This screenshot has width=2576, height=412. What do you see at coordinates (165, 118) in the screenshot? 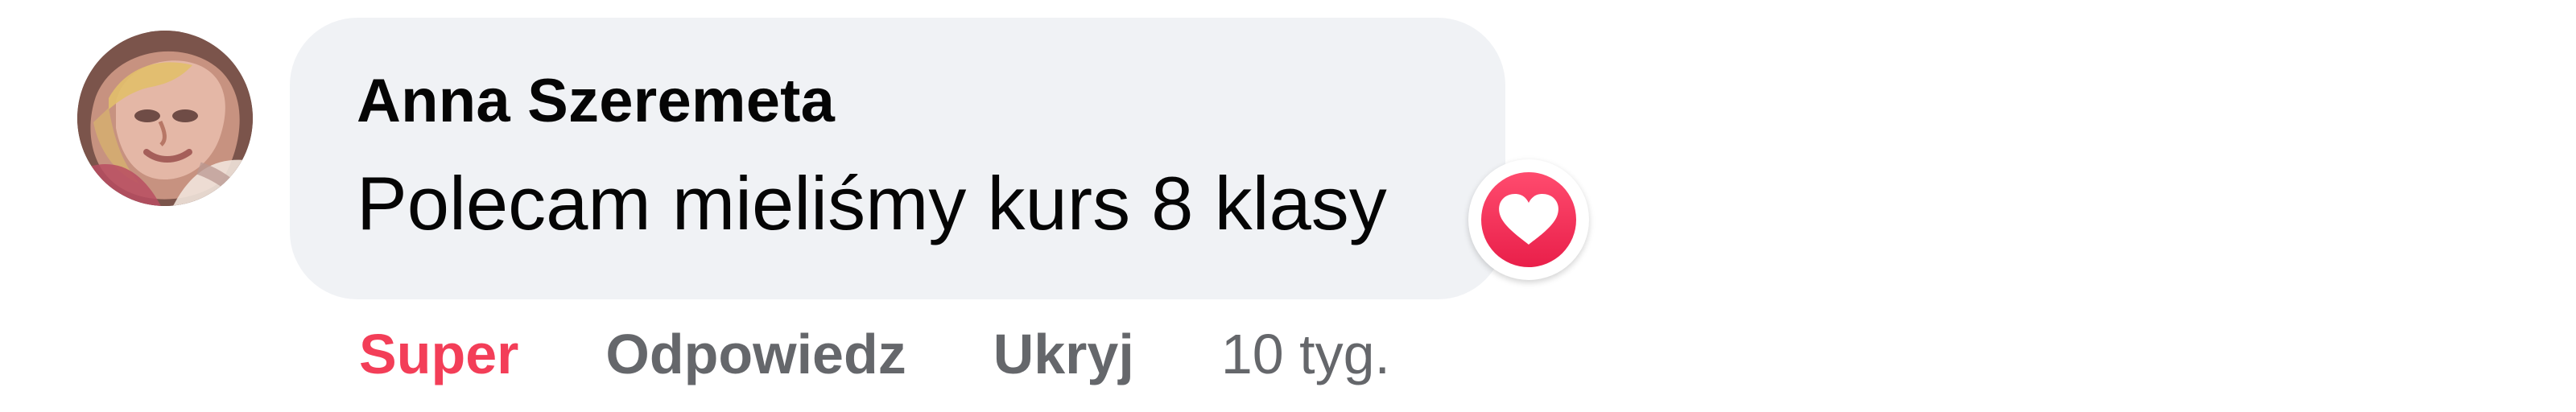
I see `avatar` at bounding box center [165, 118].